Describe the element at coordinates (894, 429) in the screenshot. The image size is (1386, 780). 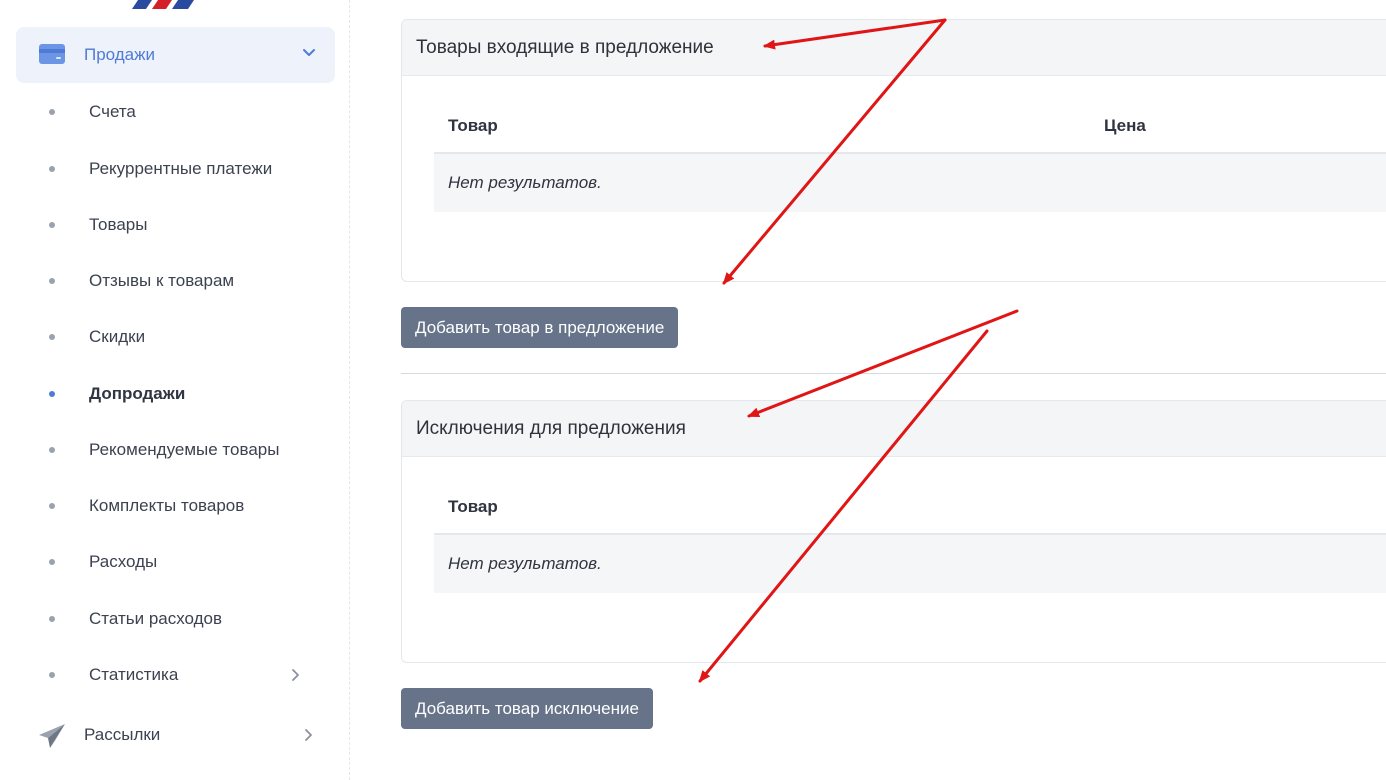
I see `card-title: Исключения для предложения` at that location.